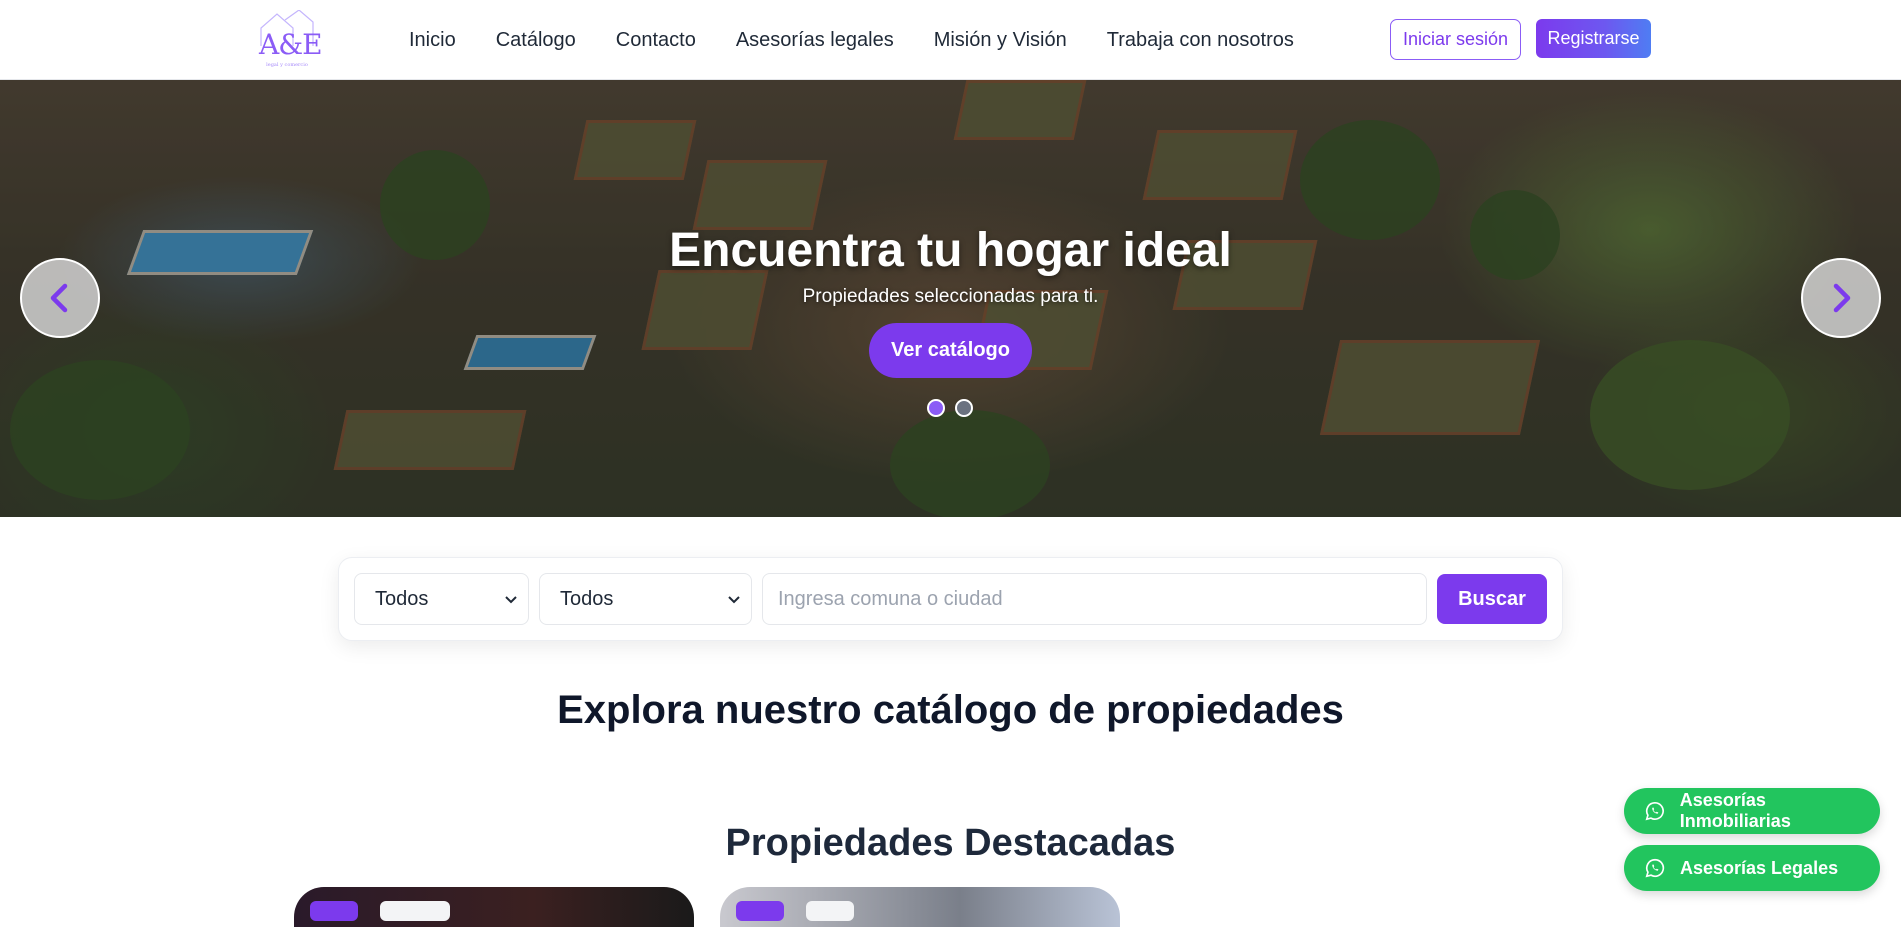 Image resolution: width=1901 pixels, height=927 pixels. I want to click on brand-logo: A&E legal y comercio, so click(289, 39).